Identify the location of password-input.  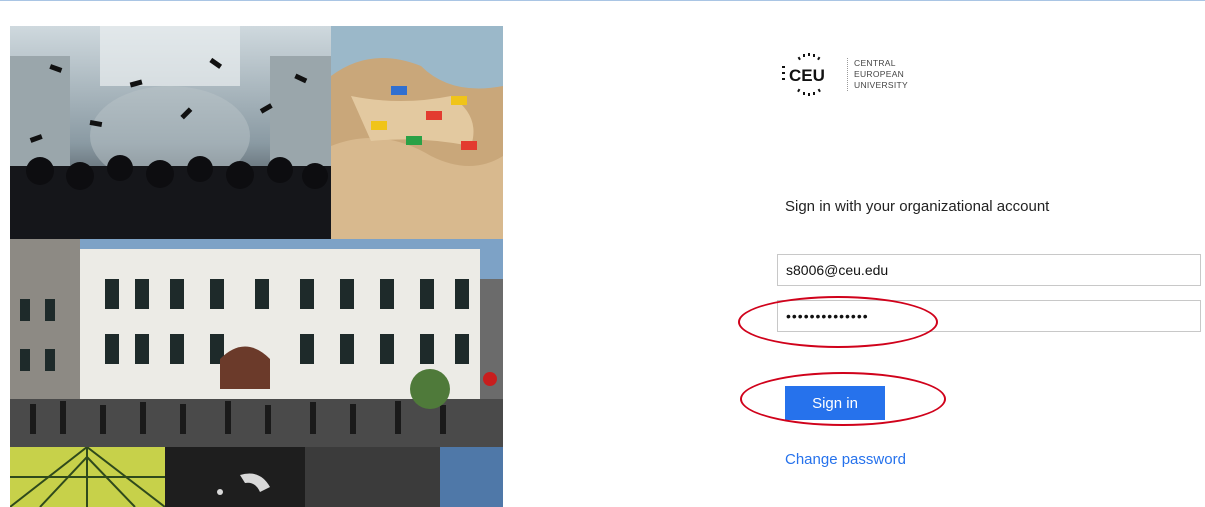
(989, 316).